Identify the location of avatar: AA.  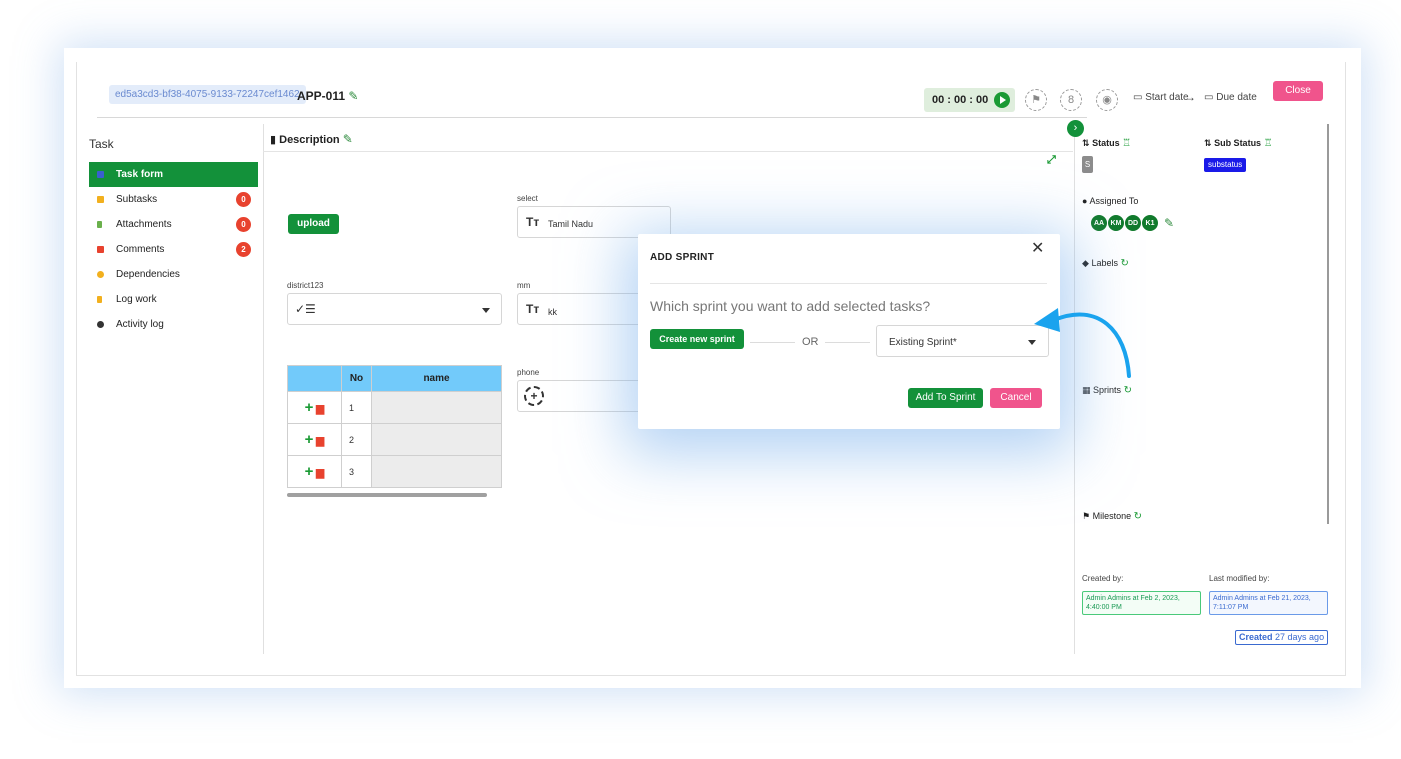
(1099, 223).